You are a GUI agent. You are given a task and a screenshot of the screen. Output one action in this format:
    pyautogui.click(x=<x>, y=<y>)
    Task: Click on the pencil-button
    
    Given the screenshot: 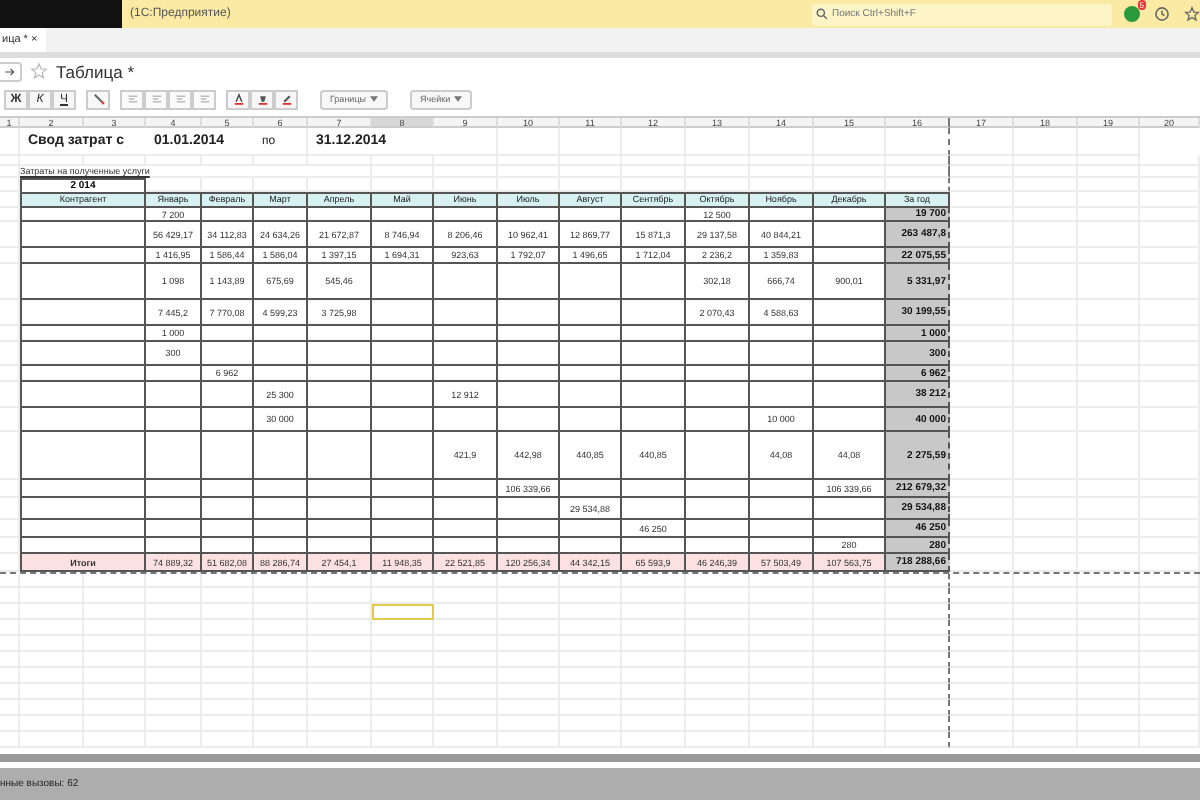 What is the action you would take?
    pyautogui.click(x=286, y=99)
    